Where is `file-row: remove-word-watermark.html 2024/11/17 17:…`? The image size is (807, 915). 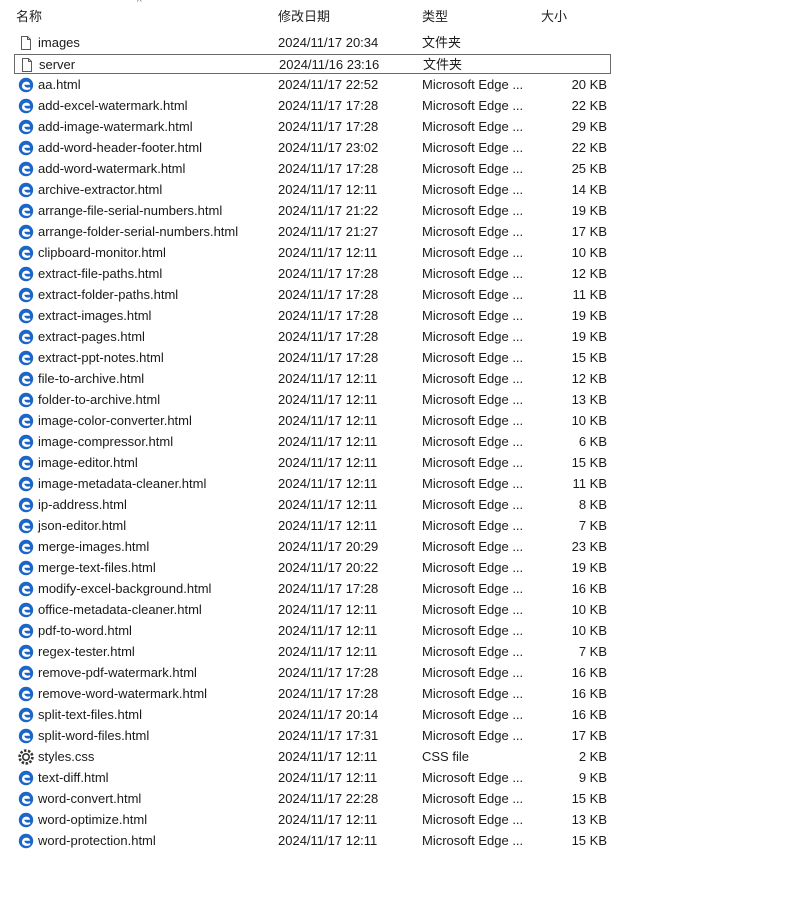
file-row: remove-word-watermark.html 2024/11/17 17:… is located at coordinates (312, 694).